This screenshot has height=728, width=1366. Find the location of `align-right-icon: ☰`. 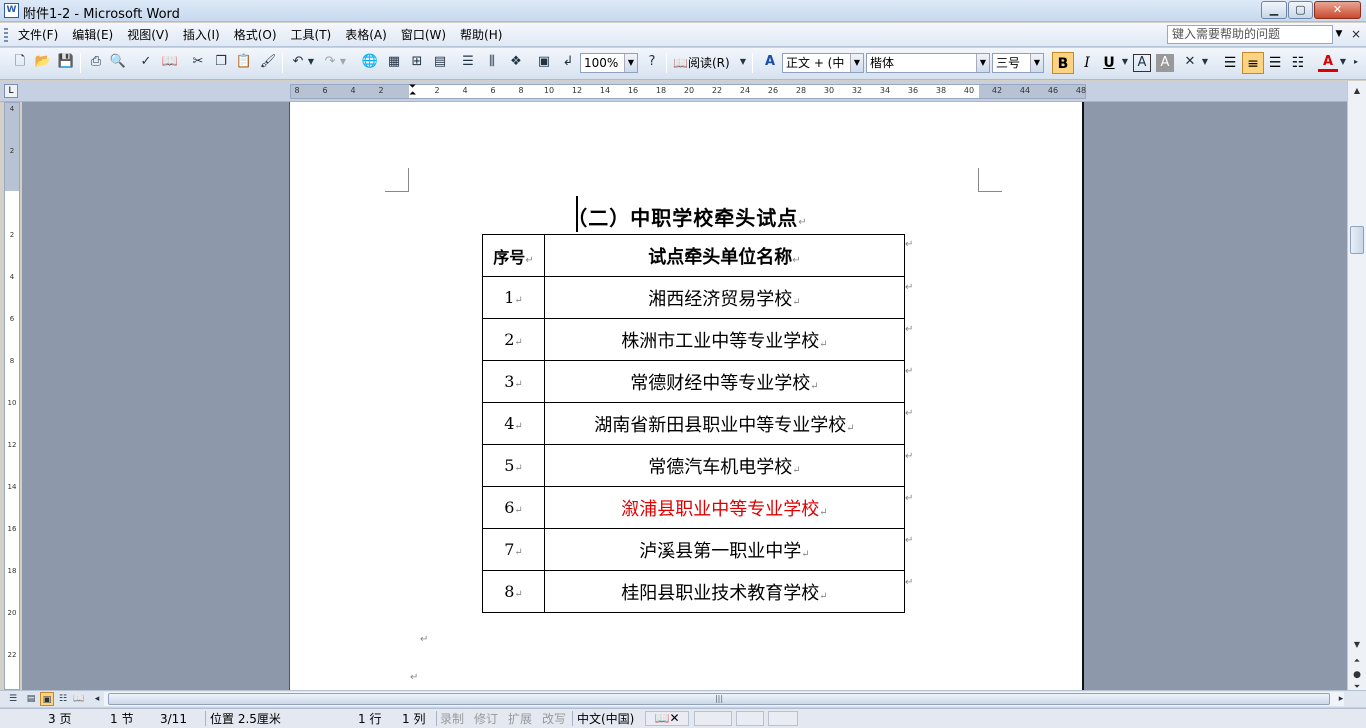

align-right-icon: ☰ is located at coordinates (1275, 63).